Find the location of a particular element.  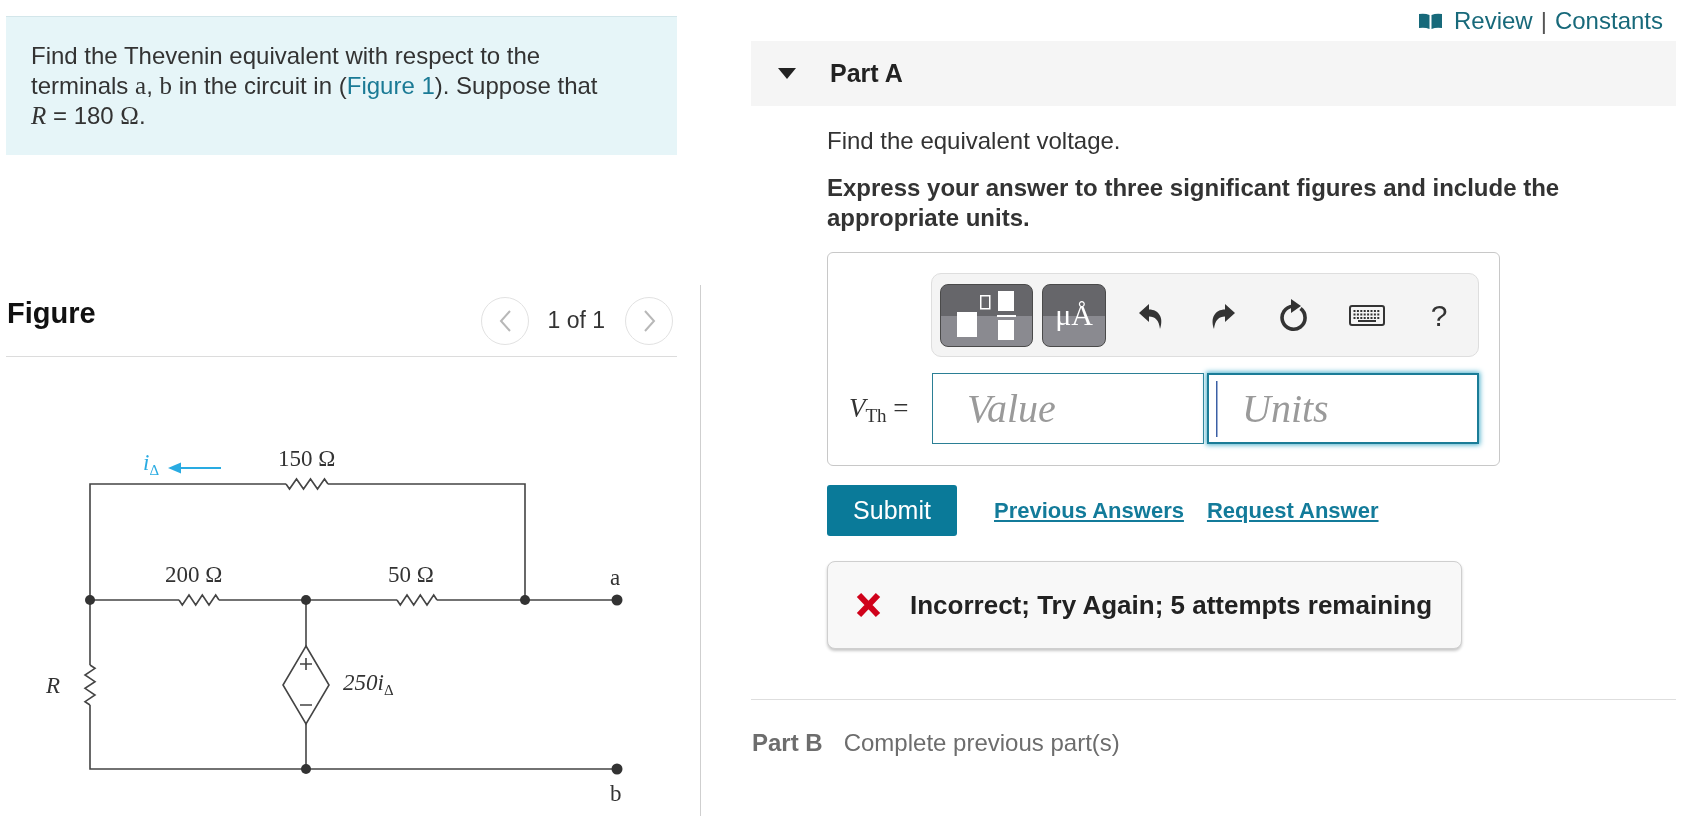

cross-icon is located at coordinates (868, 605).